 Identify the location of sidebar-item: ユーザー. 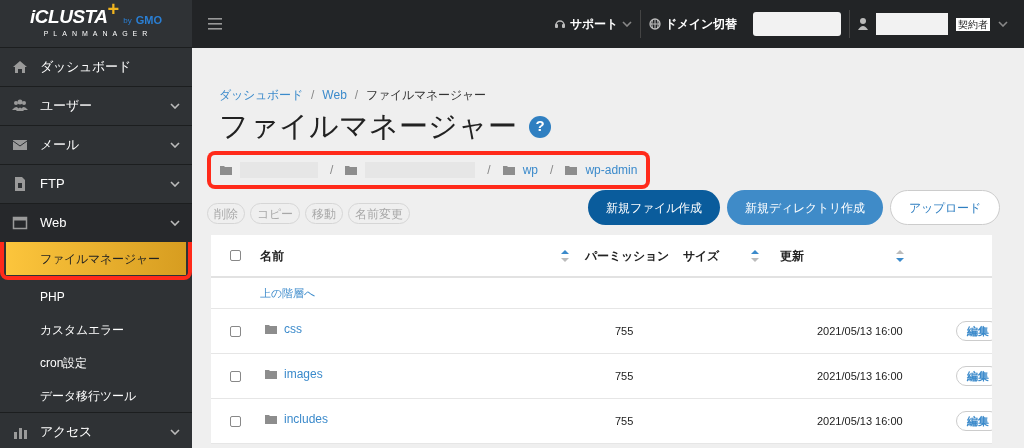
(96, 106).